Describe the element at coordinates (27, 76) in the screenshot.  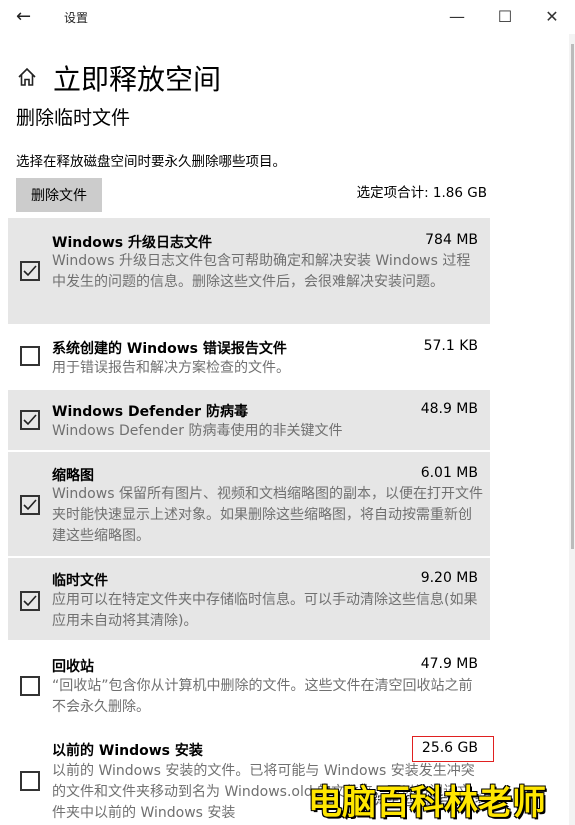
I see `home-icon` at that location.